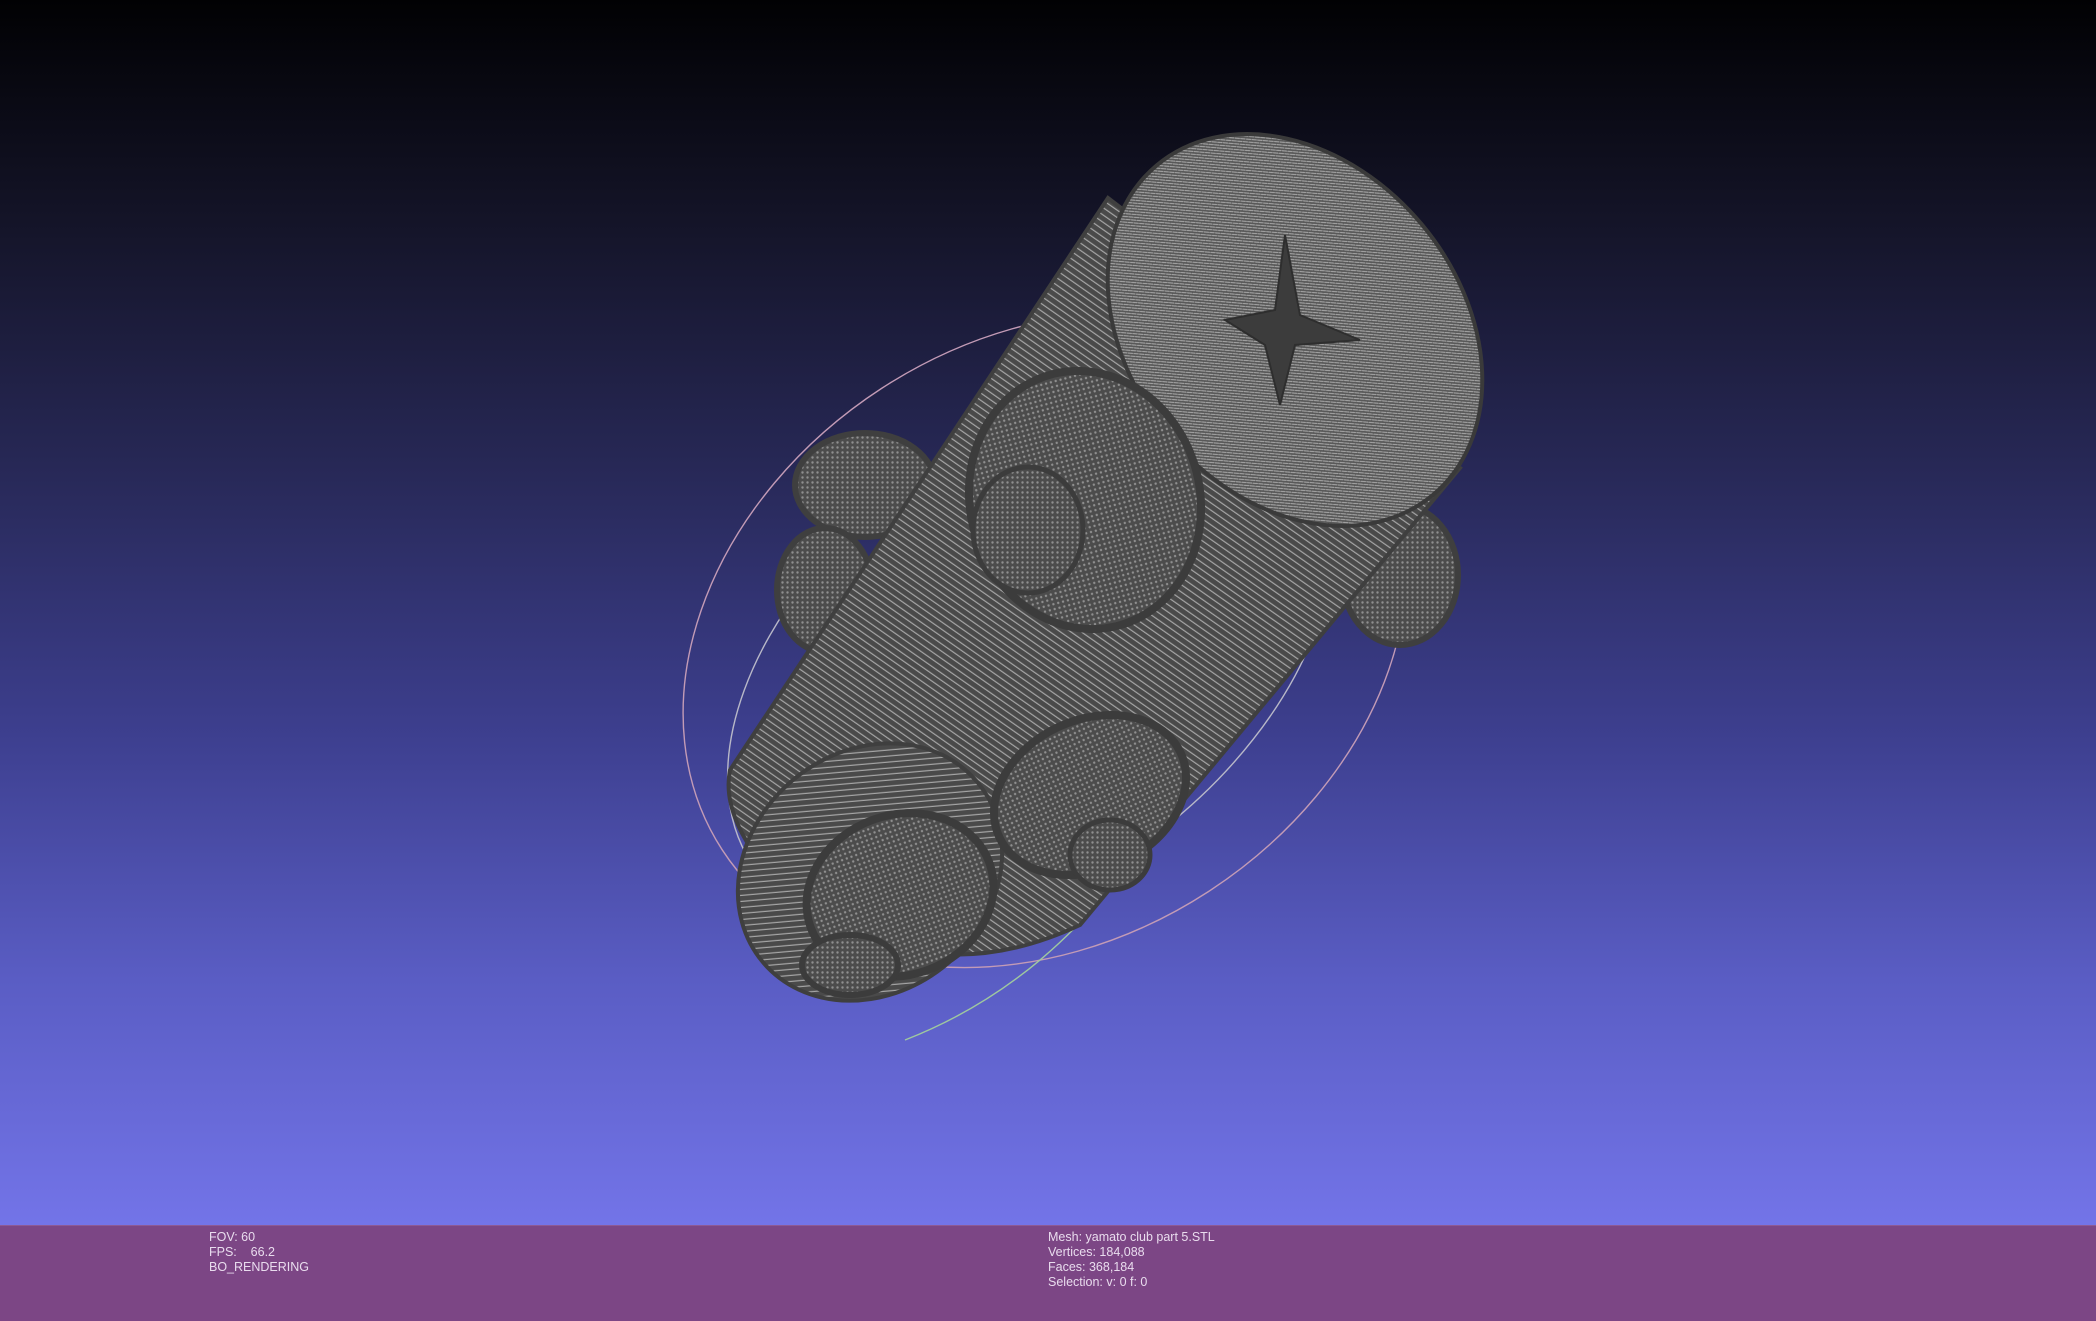 Image resolution: width=2096 pixels, height=1321 pixels. I want to click on vertices-readout: Vertices: 184,088, so click(1096, 1252).